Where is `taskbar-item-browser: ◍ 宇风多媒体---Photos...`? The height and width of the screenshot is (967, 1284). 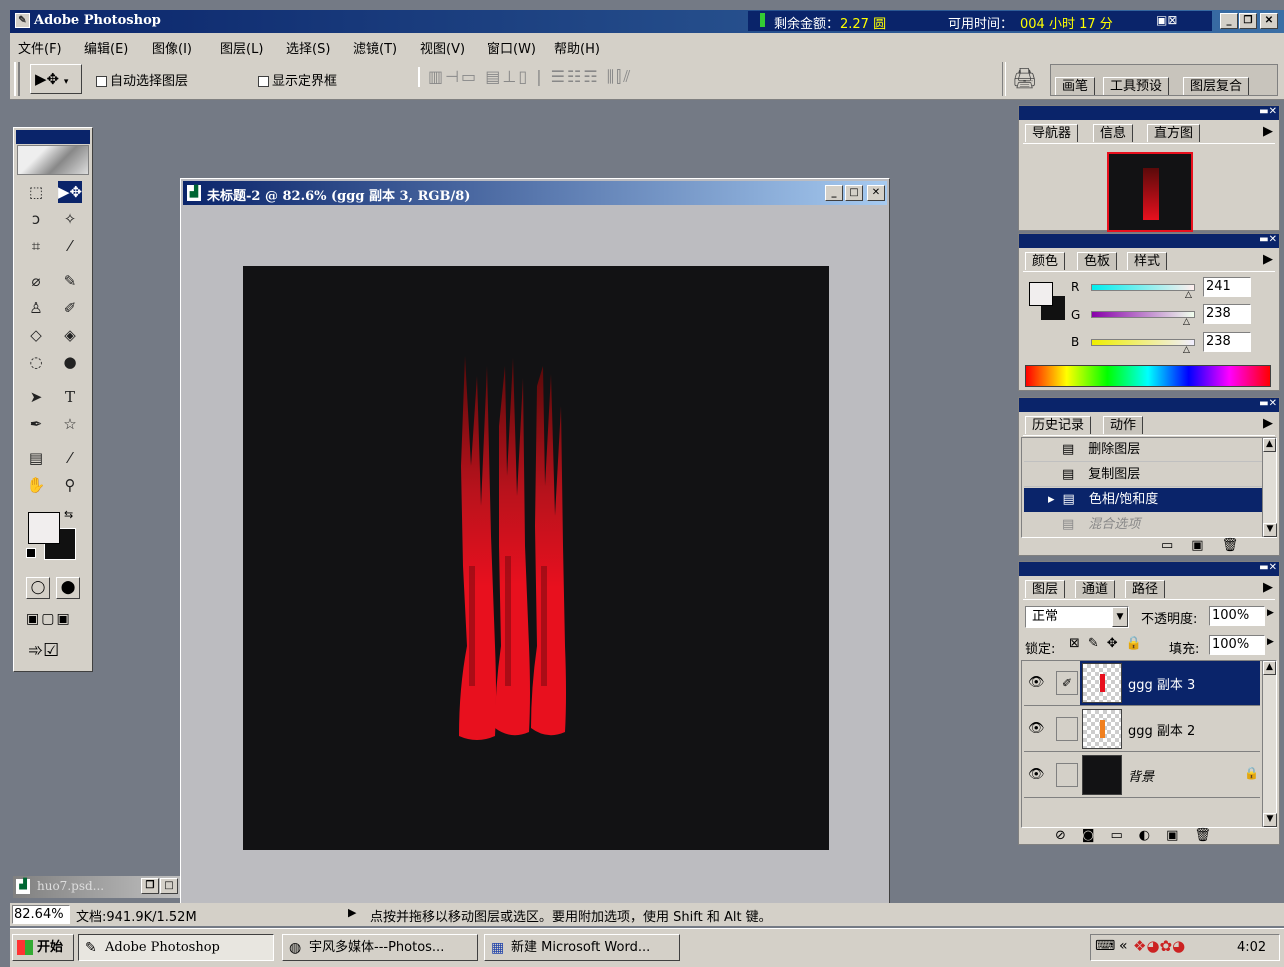
taskbar-item-browser: ◍ 宇风多媒体---Photos... is located at coordinates (380, 947).